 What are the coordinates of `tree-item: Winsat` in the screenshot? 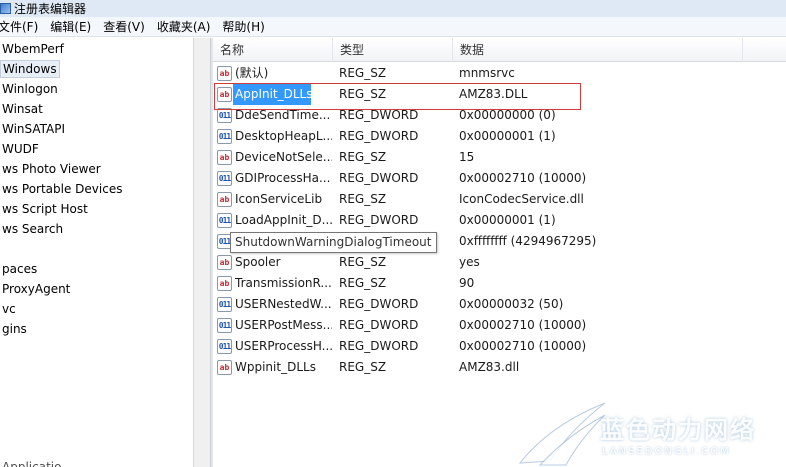 It's located at (22, 109).